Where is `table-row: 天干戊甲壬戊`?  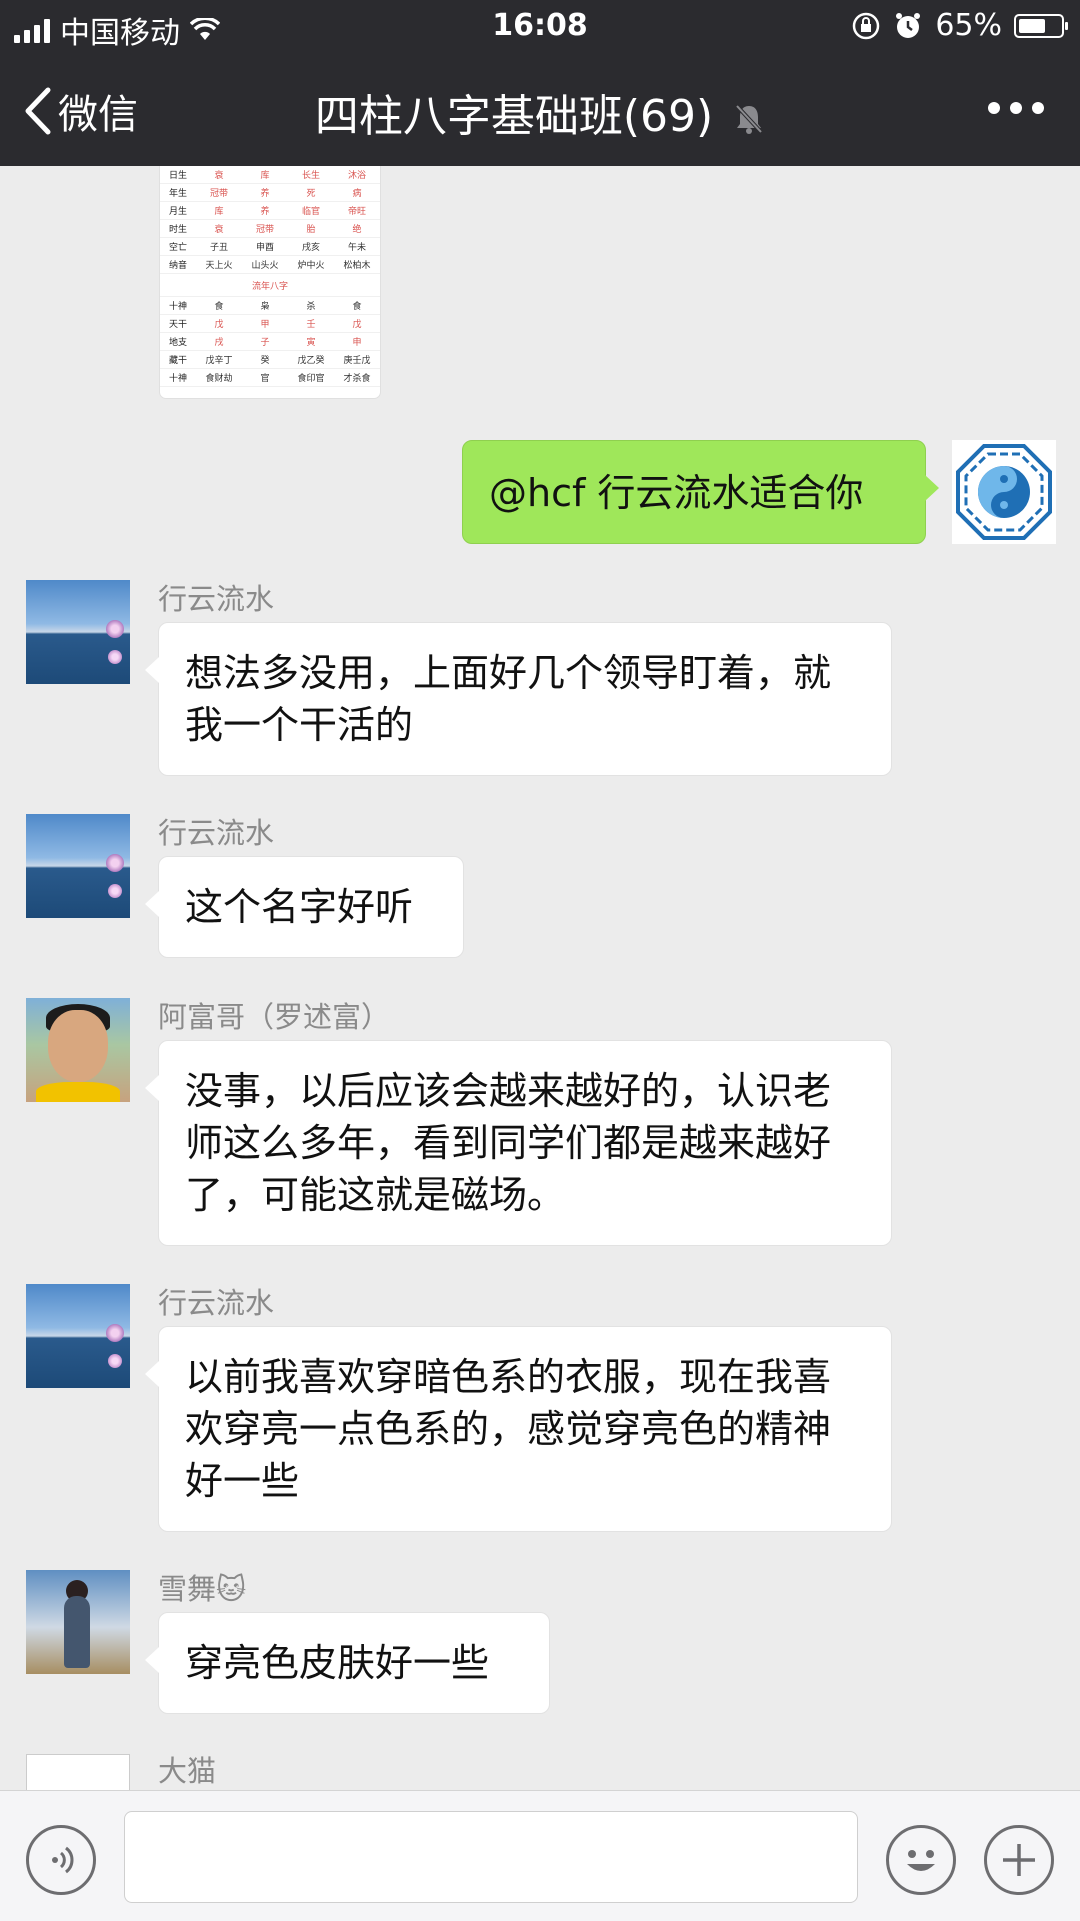 table-row: 天干戊甲壬戊 is located at coordinates (270, 323).